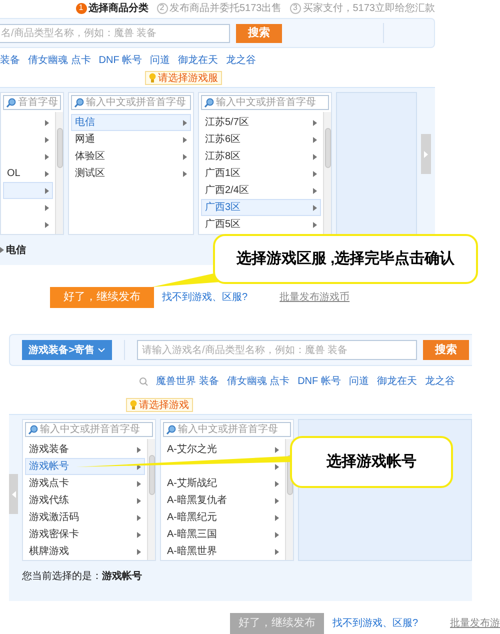 The width and height of the screenshot is (500, 634). I want to click on step-indicator: 2 发布商品并委托5173出售, so click(219, 8).